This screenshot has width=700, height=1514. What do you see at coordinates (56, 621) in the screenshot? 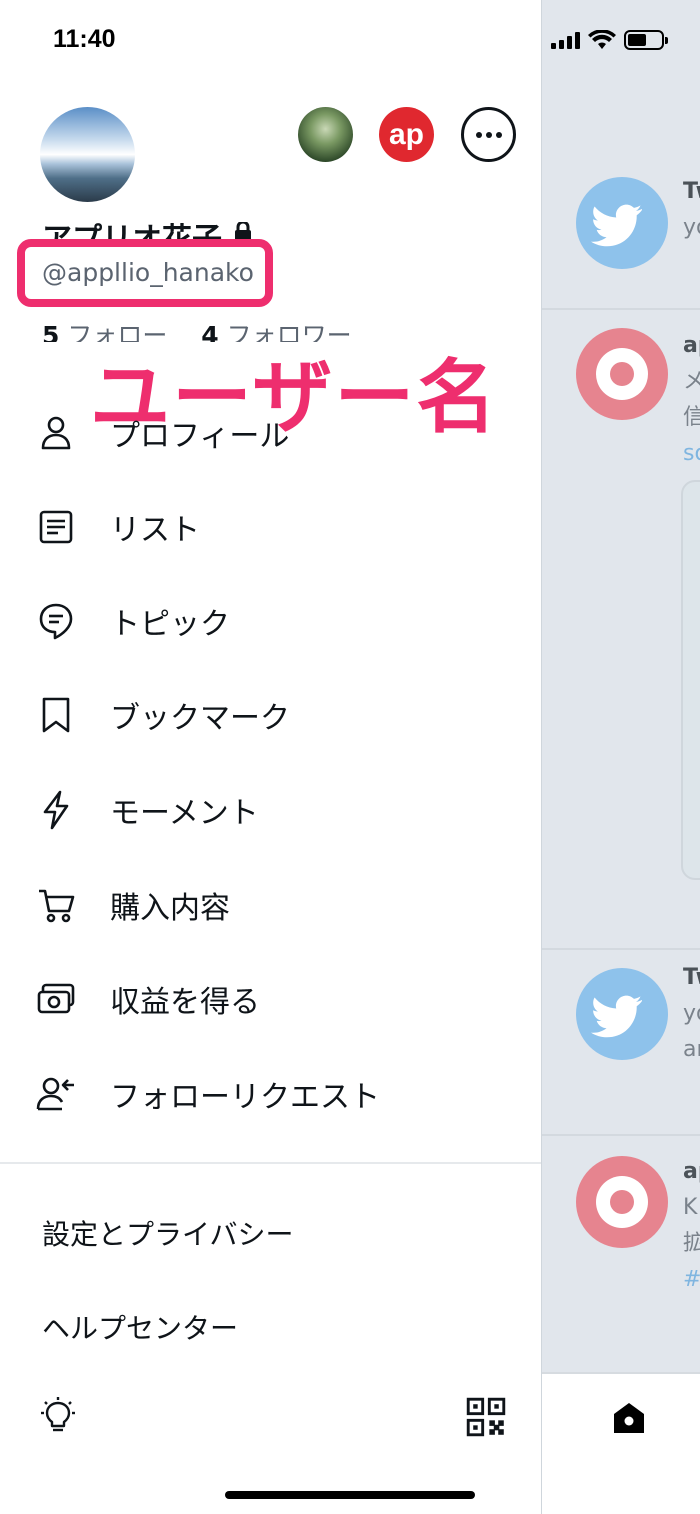
I see `topic-icon` at bounding box center [56, 621].